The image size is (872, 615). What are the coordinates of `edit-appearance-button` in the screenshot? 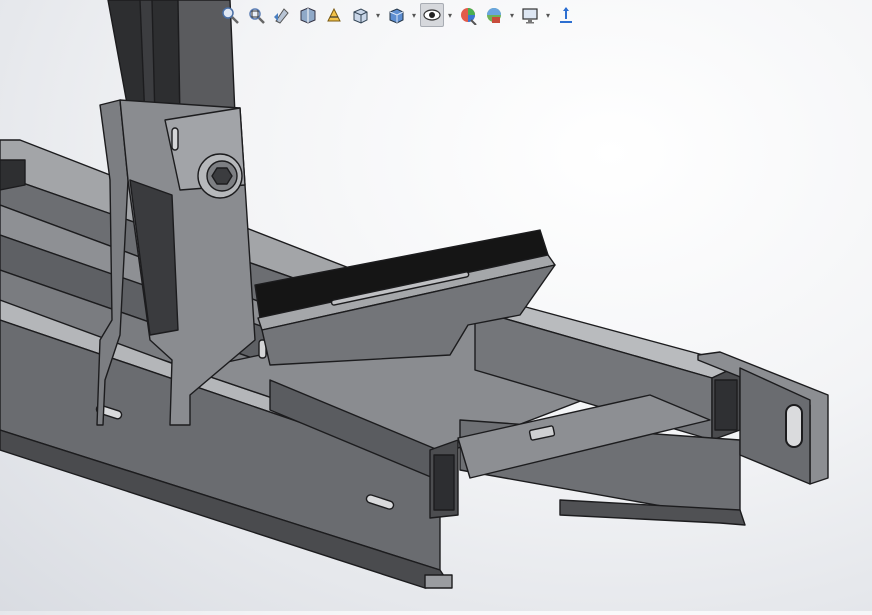 It's located at (468, 15).